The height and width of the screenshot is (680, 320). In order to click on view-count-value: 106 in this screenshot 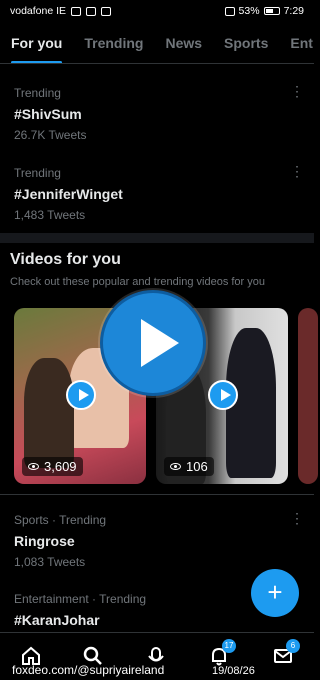, I will do `click(197, 466)`.